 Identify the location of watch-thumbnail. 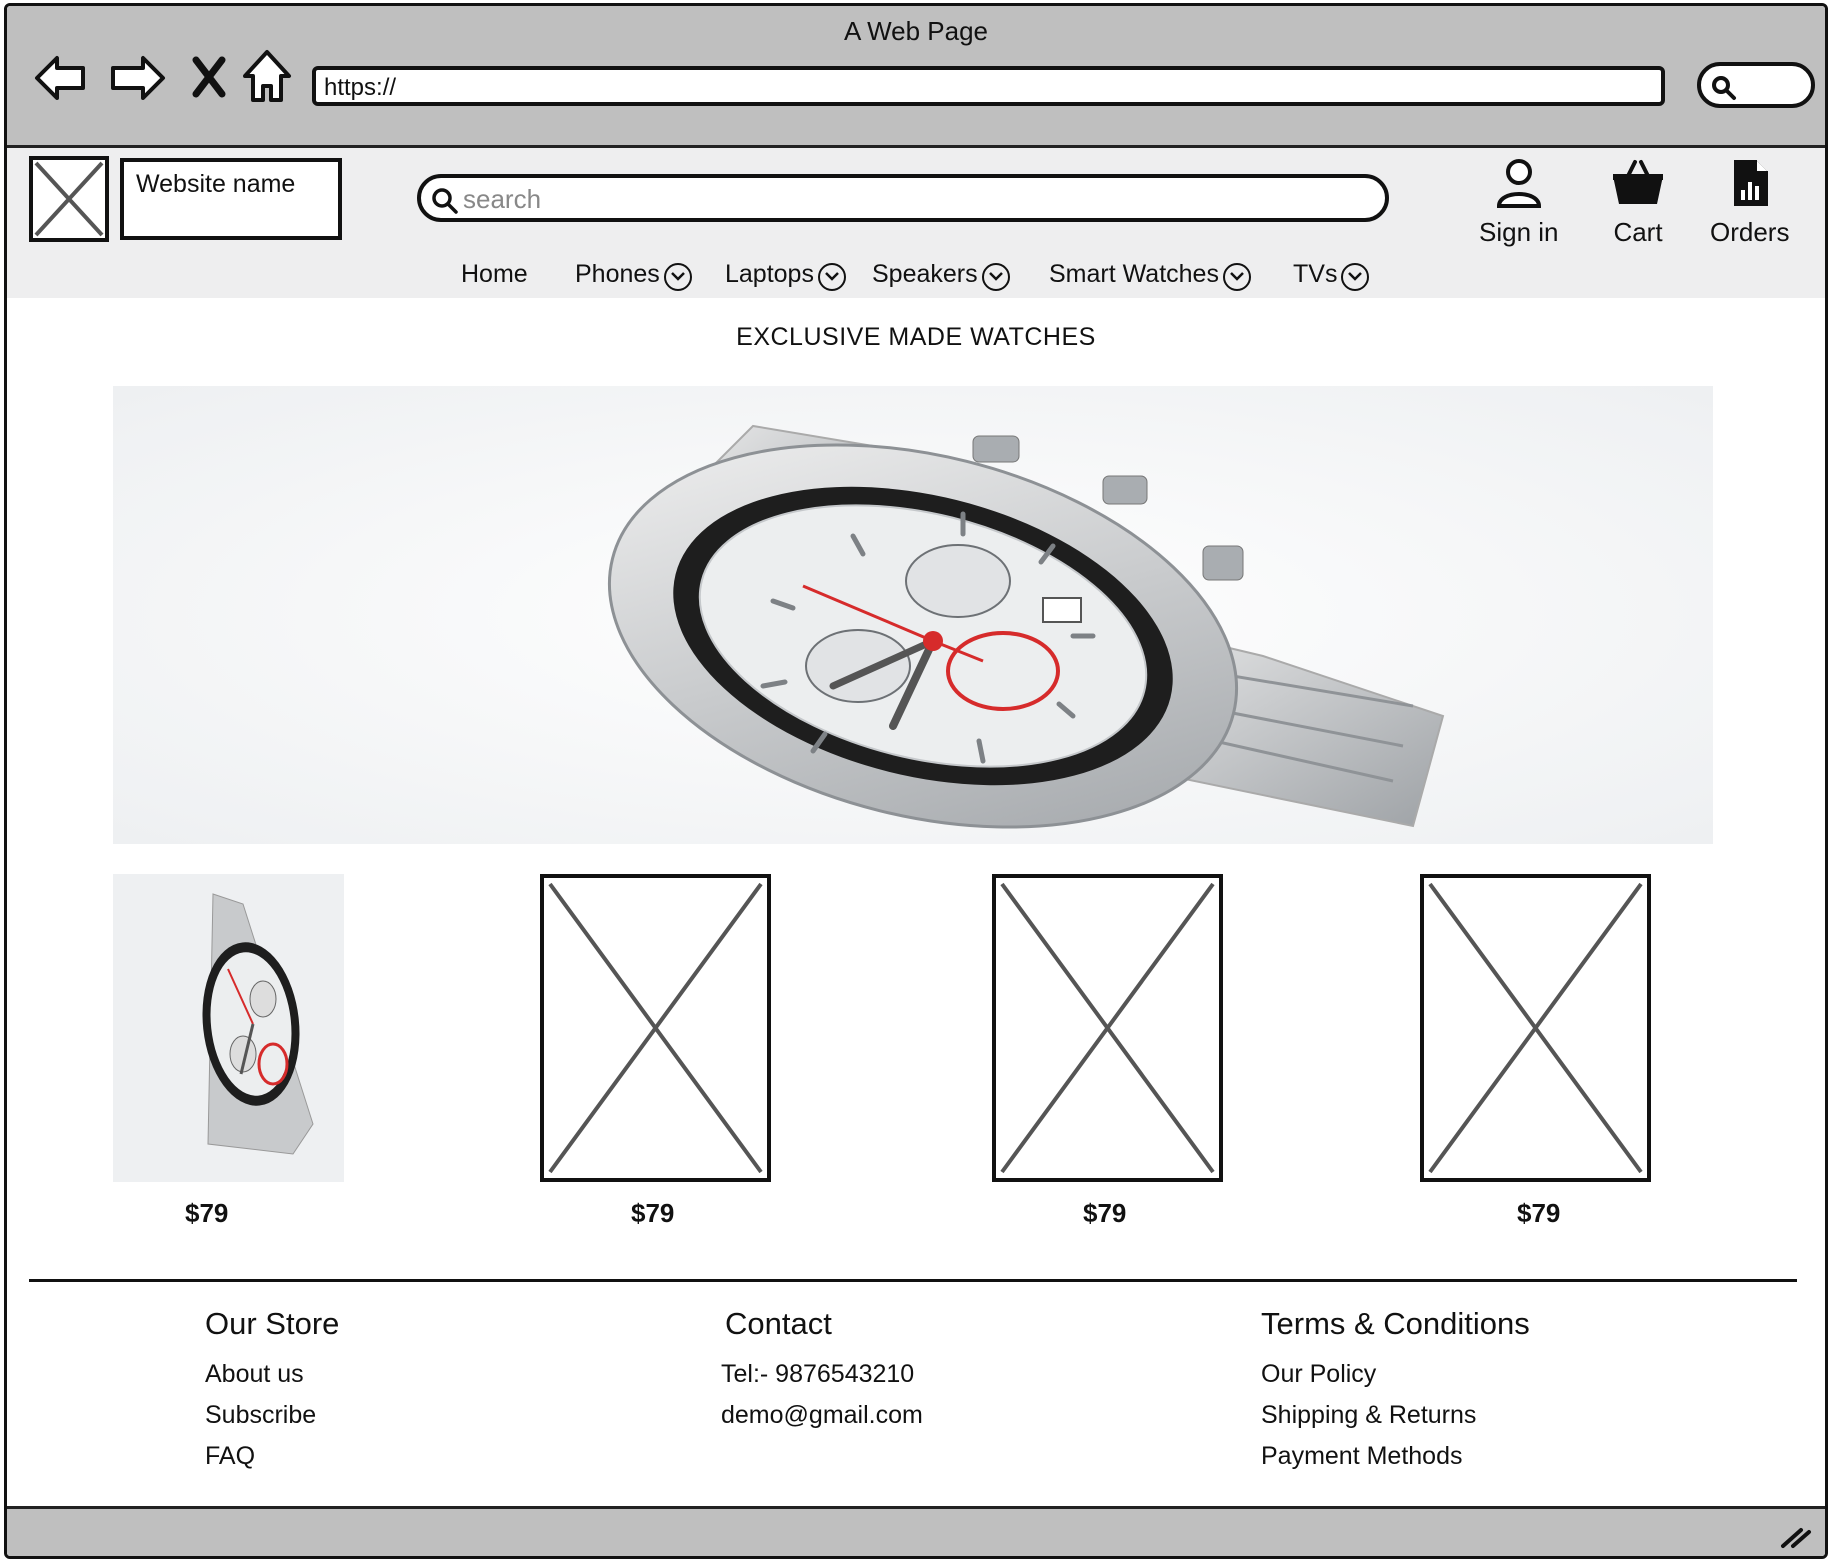
(228, 1028).